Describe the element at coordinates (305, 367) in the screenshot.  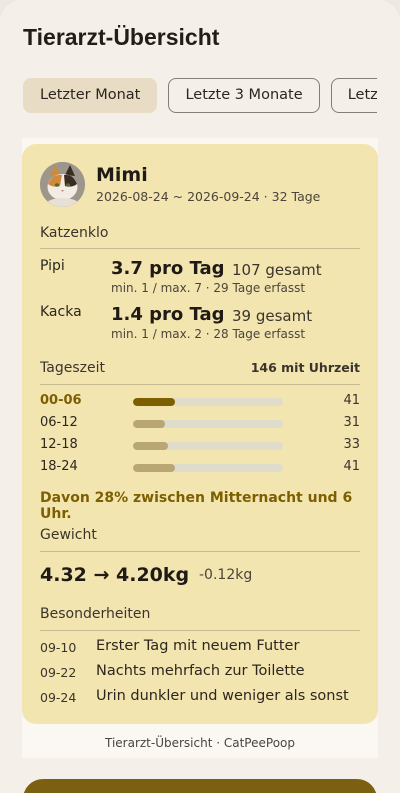
I see `timeofday-count: 146 mit Uhrzeit` at that location.